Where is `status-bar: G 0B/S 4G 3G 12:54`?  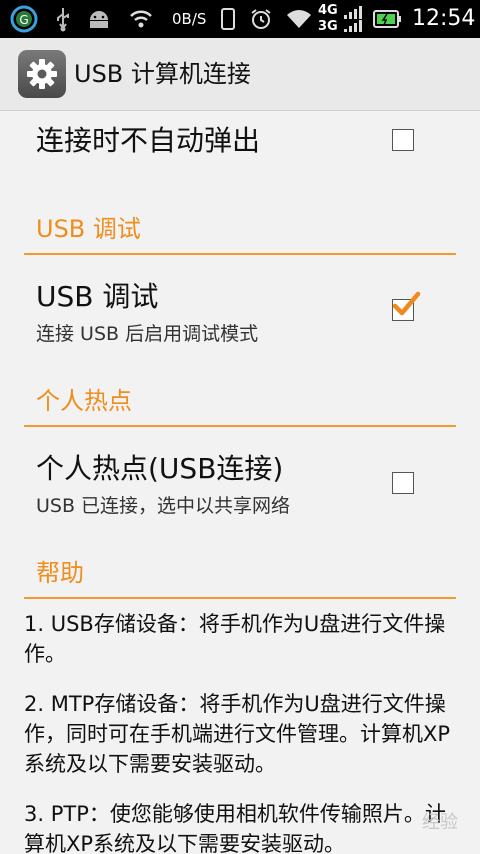
status-bar: G 0B/S 4G 3G 12:54 is located at coordinates (240, 19).